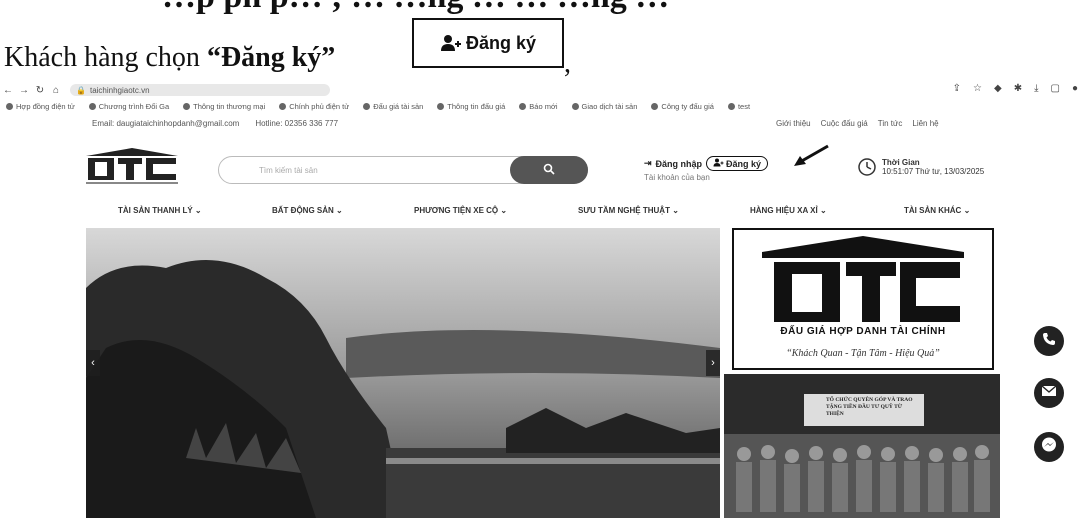 This screenshot has height=518, width=1084. Describe the element at coordinates (501, 42) in the screenshot. I see `register-button-callout-label: Đăng ký` at that location.